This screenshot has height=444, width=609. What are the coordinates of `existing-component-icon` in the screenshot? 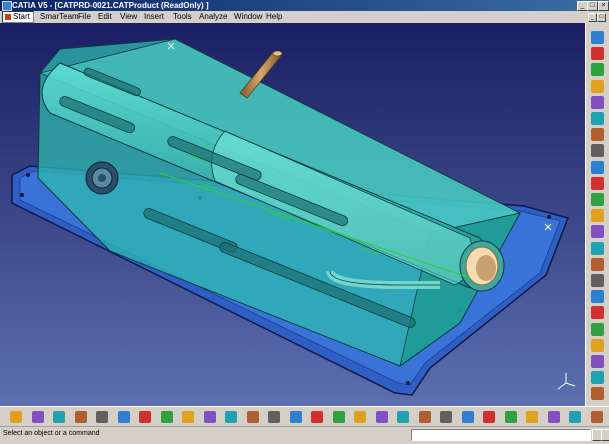 It's located at (597, 118).